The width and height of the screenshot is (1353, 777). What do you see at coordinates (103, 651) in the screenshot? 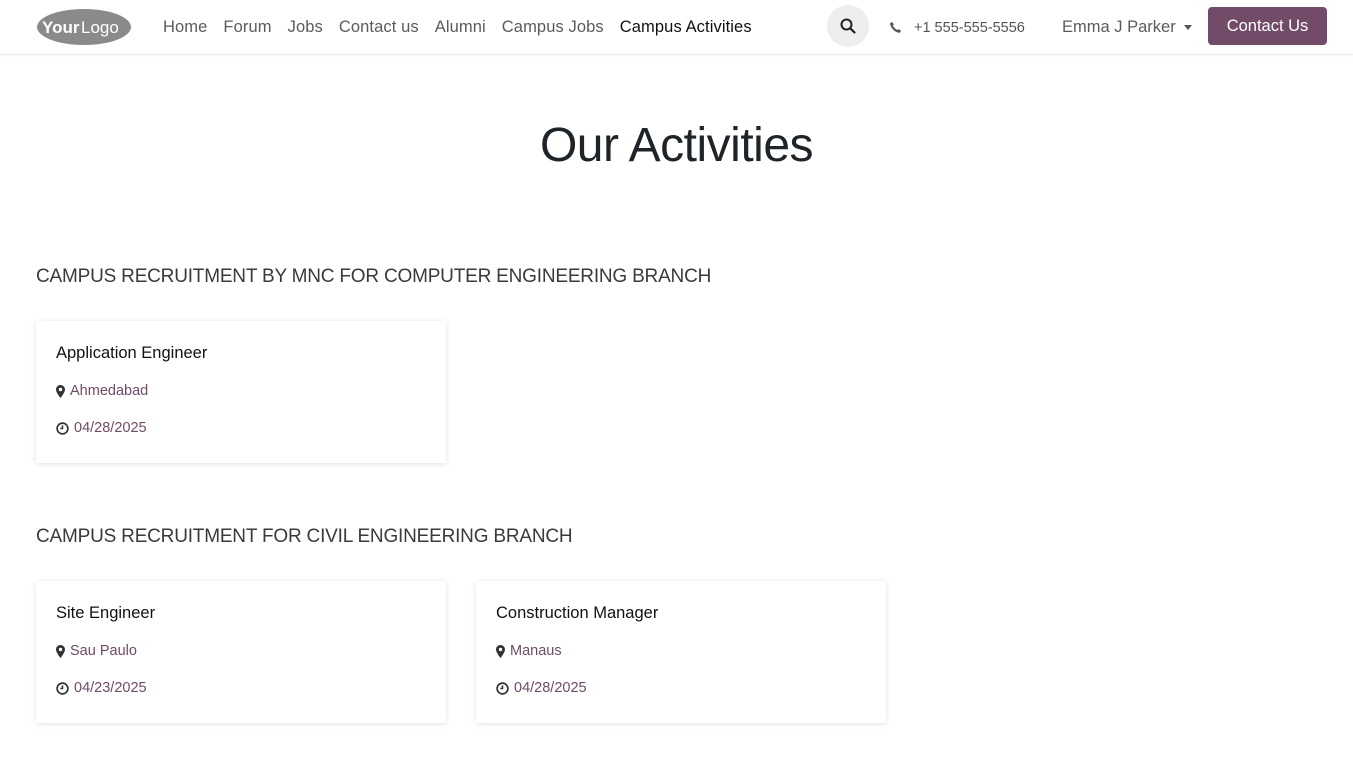
I see `job-location-text: Sau Paulo` at bounding box center [103, 651].